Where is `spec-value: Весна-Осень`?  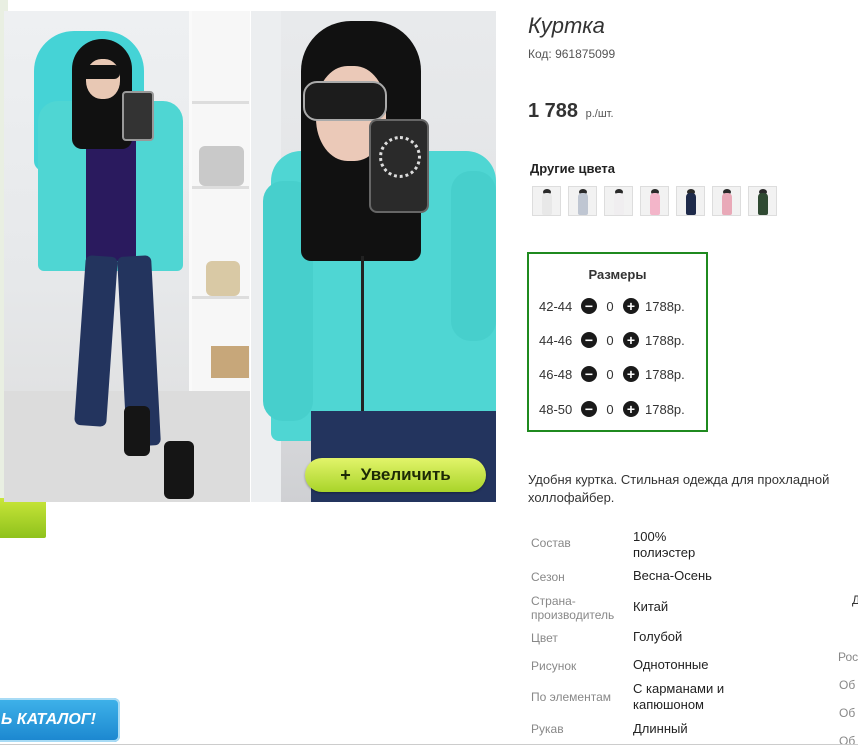 spec-value: Весна-Осень is located at coordinates (672, 575).